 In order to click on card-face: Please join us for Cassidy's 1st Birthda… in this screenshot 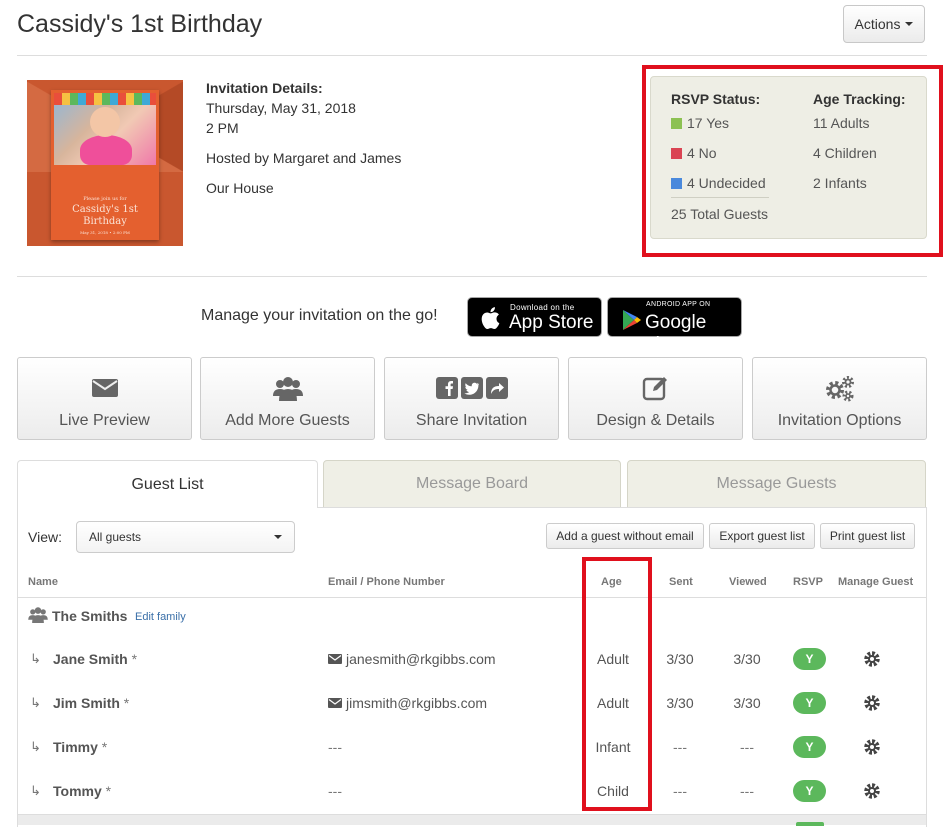, I will do `click(105, 165)`.